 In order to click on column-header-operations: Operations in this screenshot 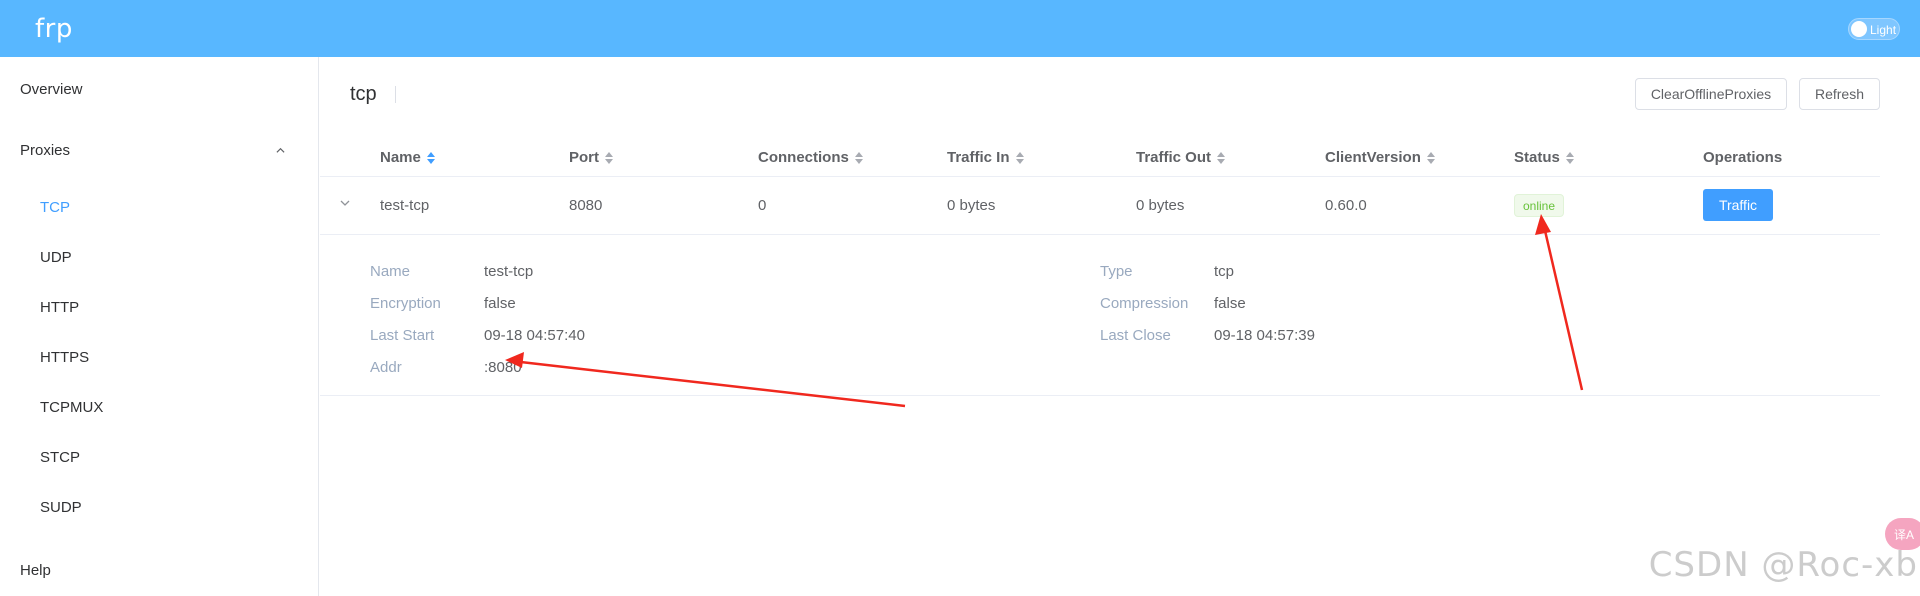, I will do `click(1742, 157)`.